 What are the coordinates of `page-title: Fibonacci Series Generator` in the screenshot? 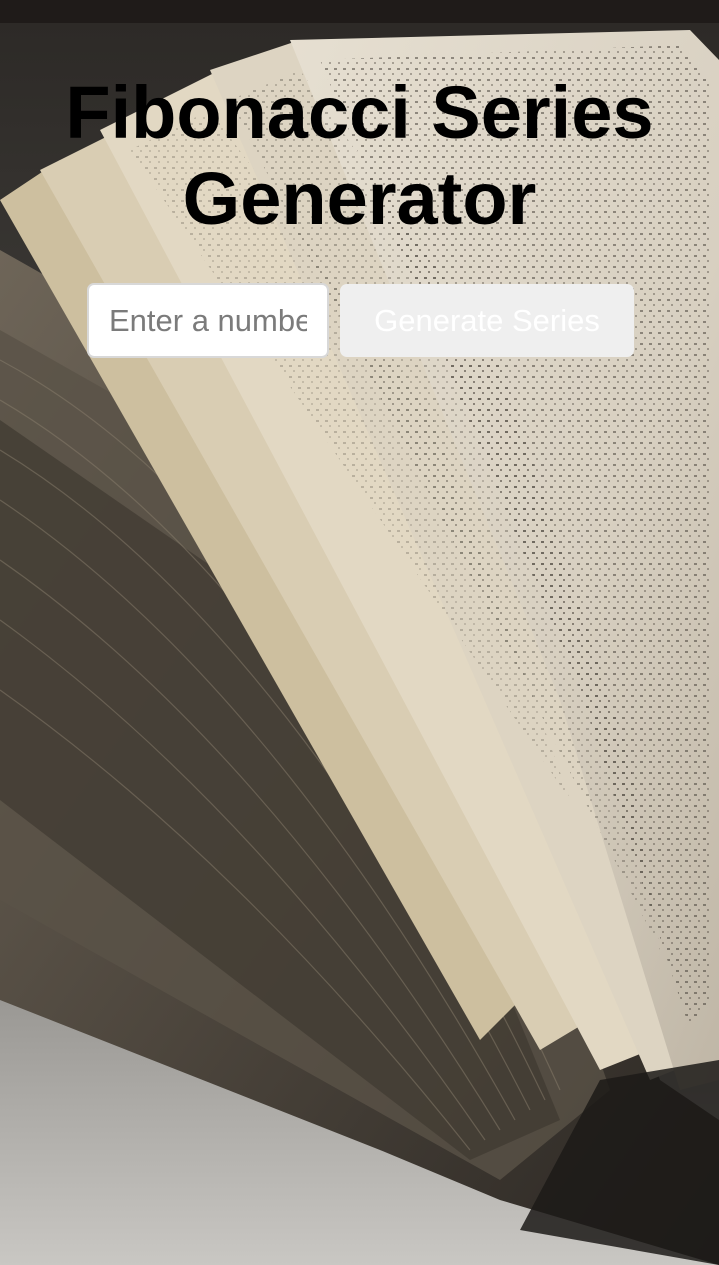 It's located at (359, 155).